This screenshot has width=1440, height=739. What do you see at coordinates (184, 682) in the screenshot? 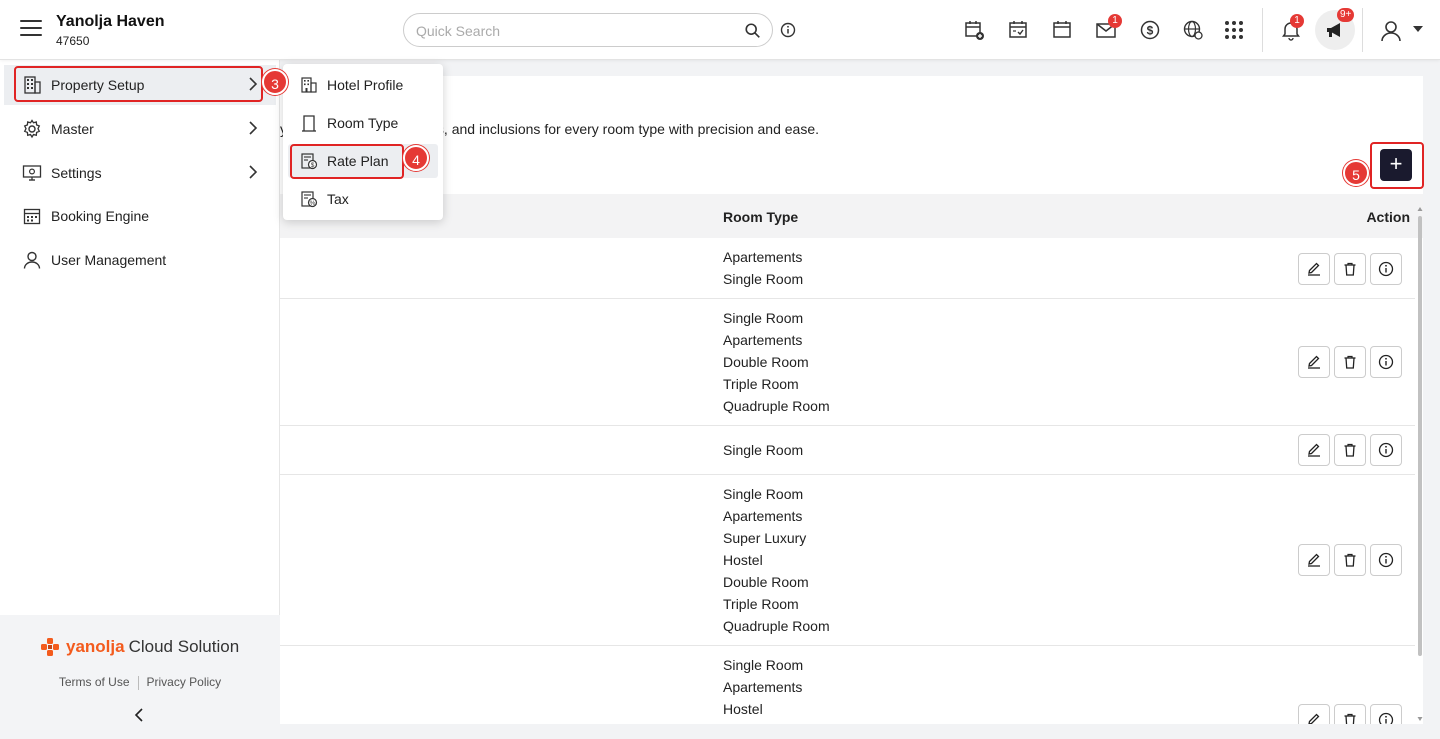
I see `privacy-link: Privacy Policy` at bounding box center [184, 682].